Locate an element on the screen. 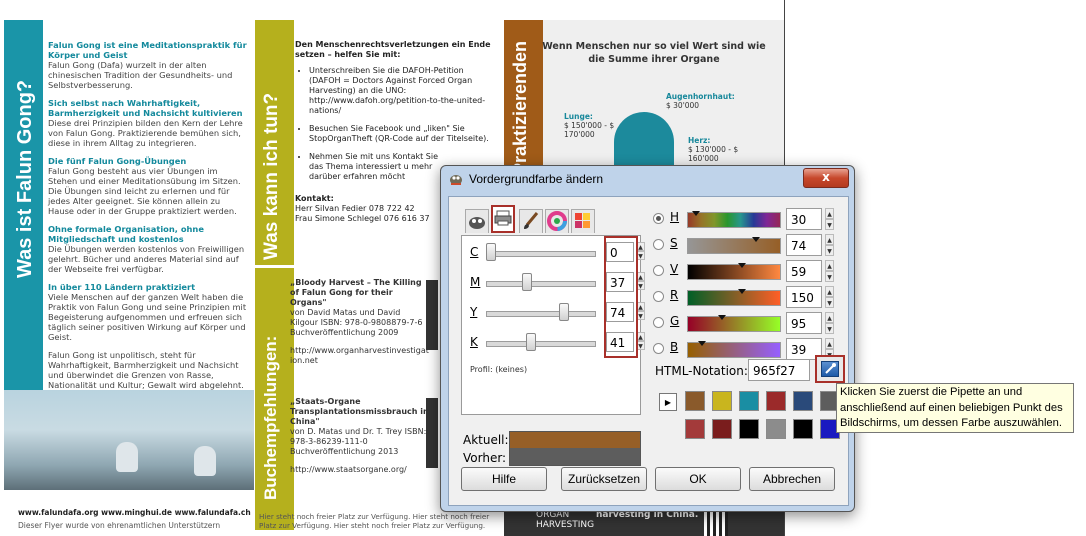 The width and height of the screenshot is (1086, 536). red-value-input: 150 is located at coordinates (804, 297).